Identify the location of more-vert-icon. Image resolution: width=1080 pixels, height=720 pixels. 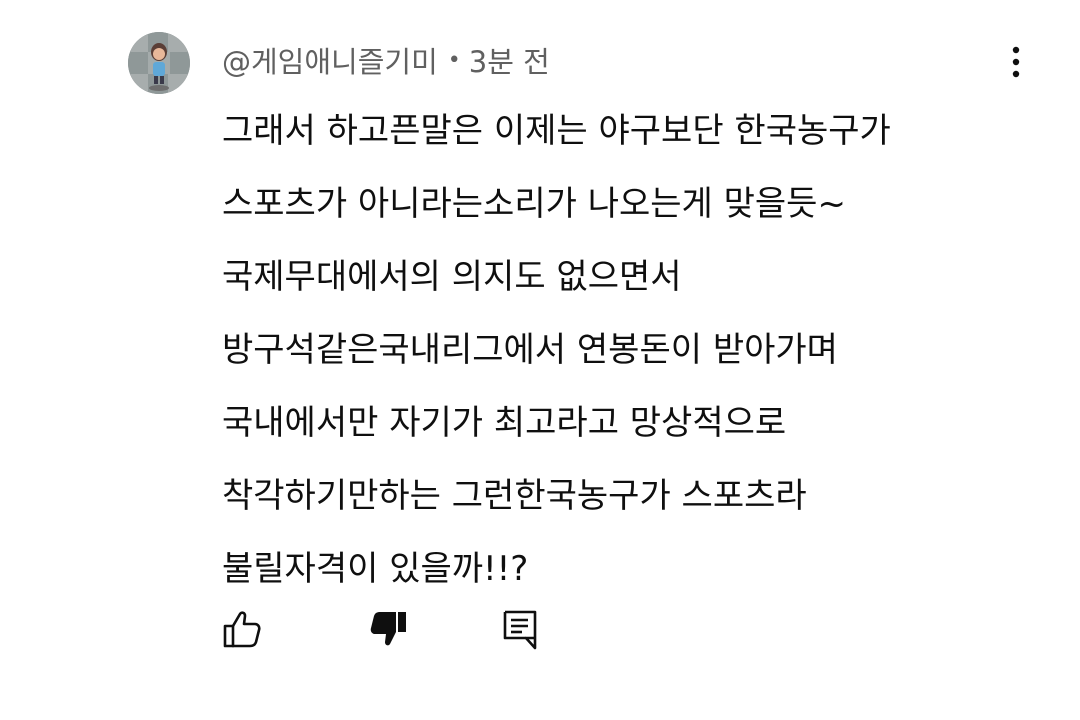
(1016, 62).